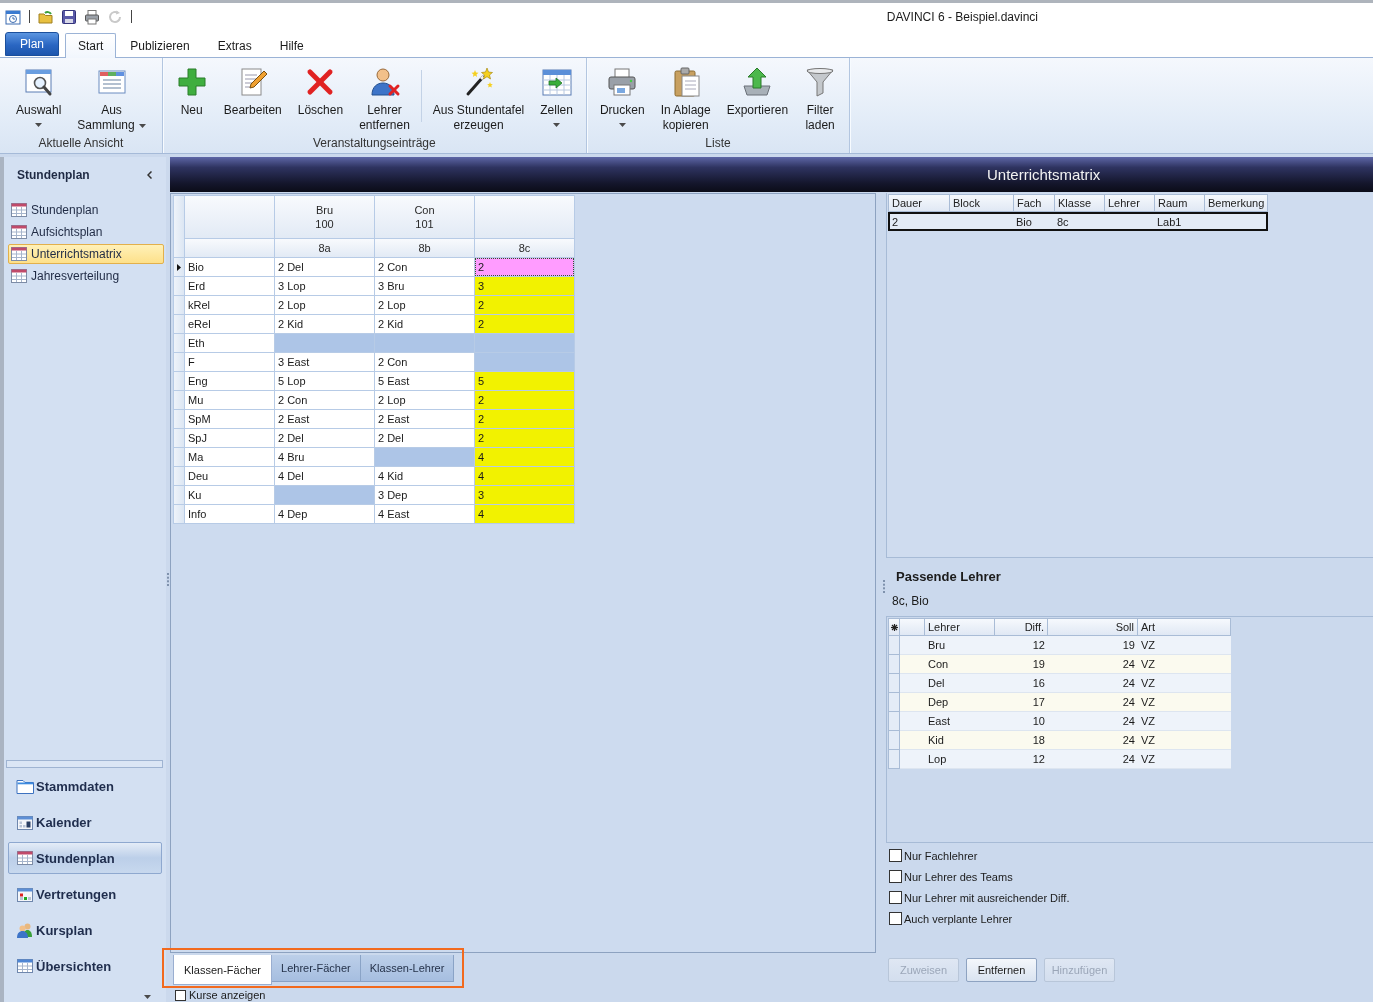 The width and height of the screenshot is (1373, 1002). Describe the element at coordinates (92, 16) in the screenshot. I see `printer-icon` at that location.